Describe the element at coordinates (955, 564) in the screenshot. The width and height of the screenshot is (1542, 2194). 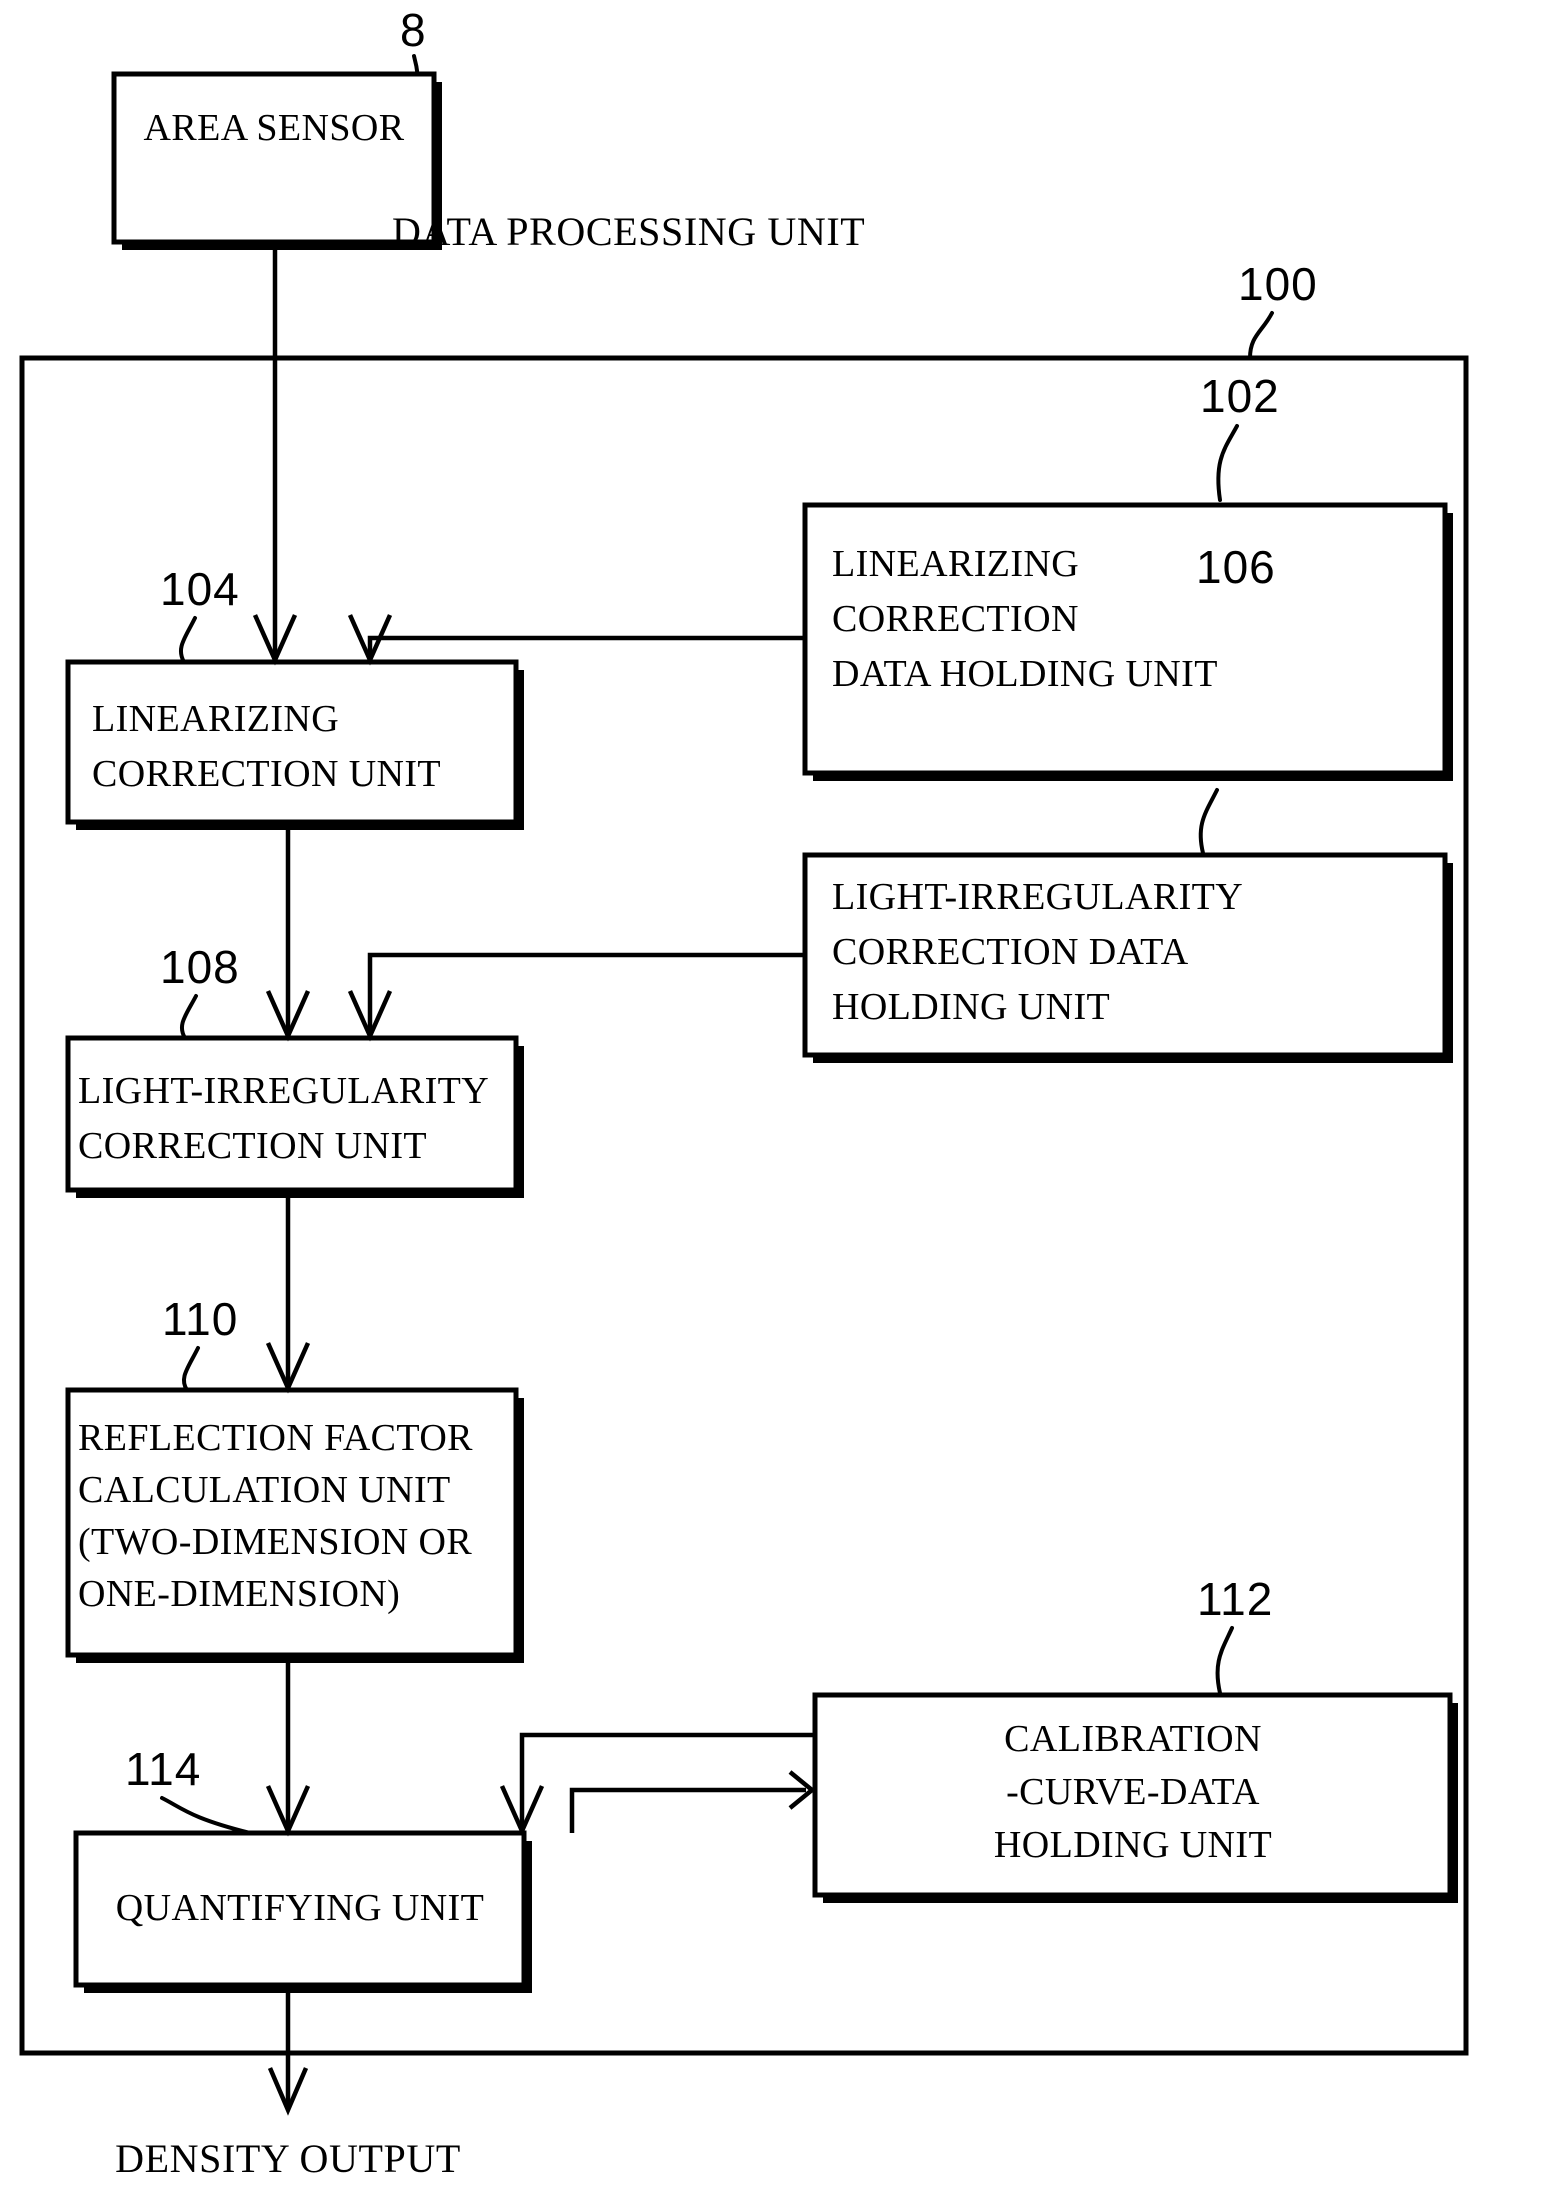
I see `box-102-line-1: LINEARIZING` at that location.